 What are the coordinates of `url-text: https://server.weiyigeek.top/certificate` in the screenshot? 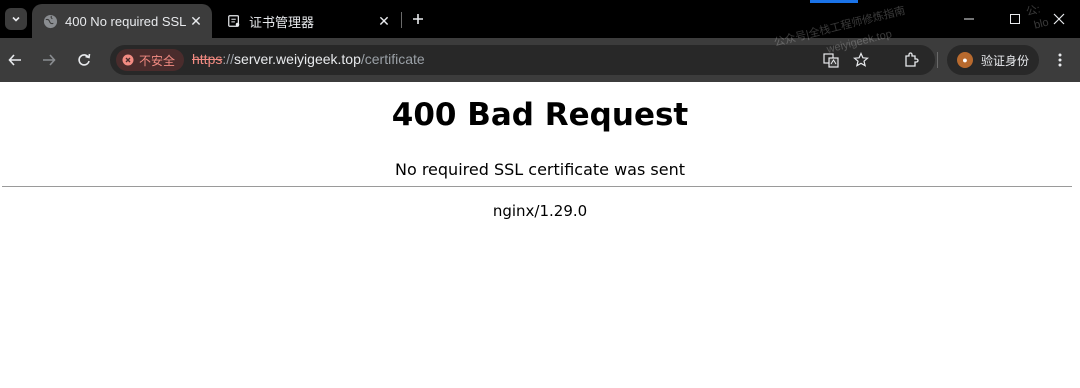 It's located at (308, 59).